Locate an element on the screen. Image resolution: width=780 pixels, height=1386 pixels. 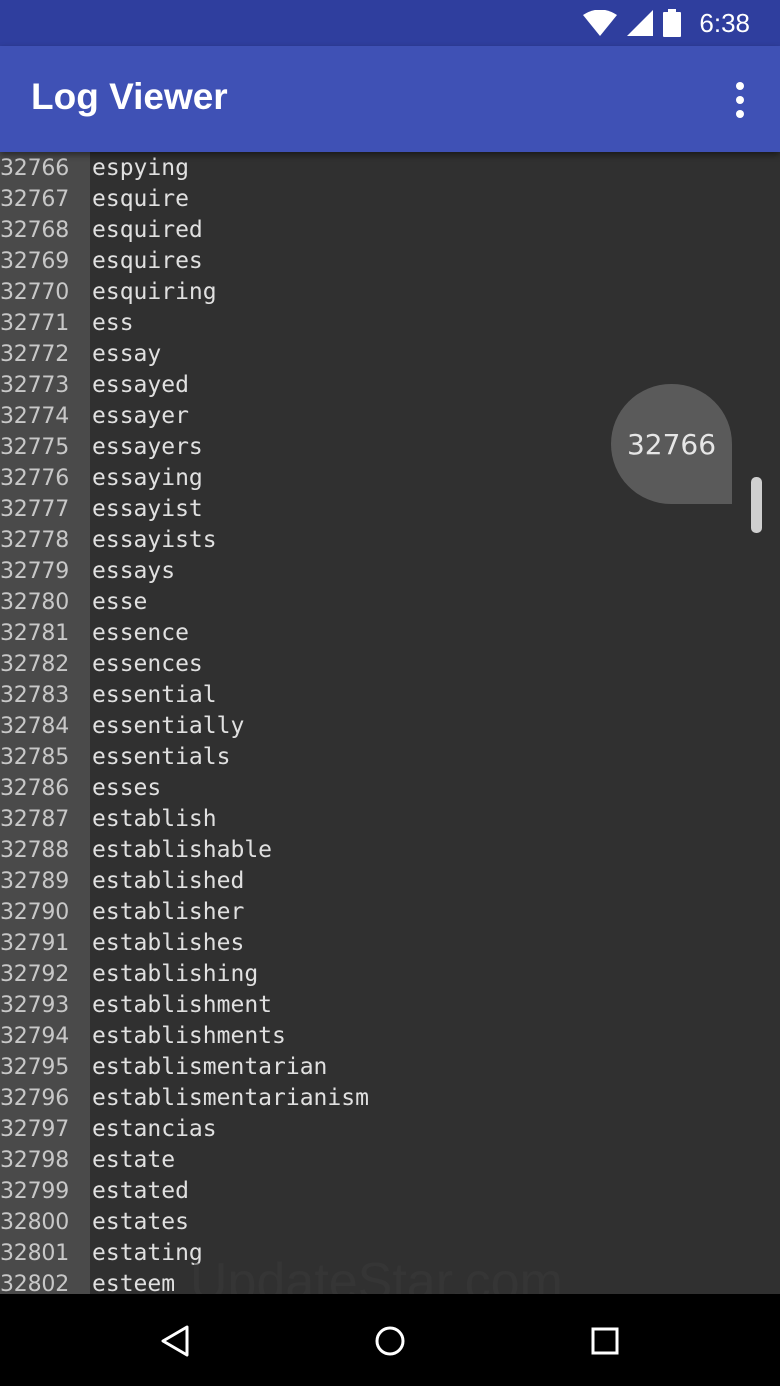
battery-icon is located at coordinates (672, 23).